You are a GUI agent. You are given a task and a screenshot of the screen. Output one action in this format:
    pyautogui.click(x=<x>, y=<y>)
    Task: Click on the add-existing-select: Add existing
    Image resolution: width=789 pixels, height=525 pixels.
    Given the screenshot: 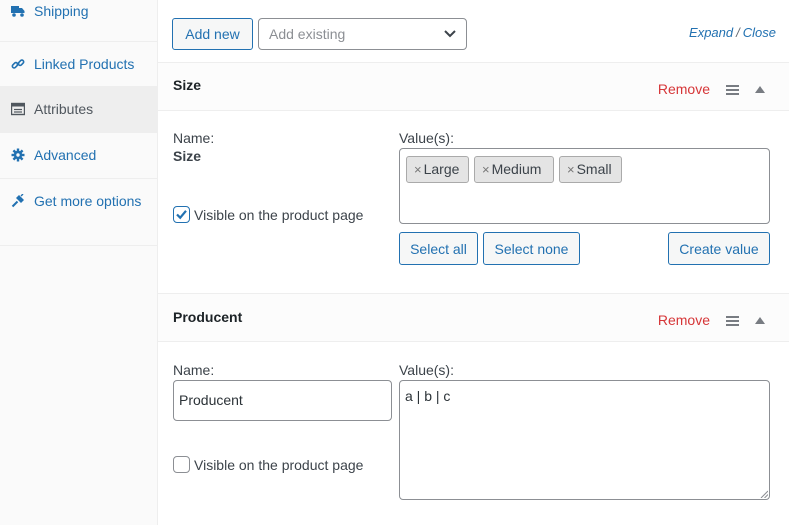 What is the action you would take?
    pyautogui.click(x=362, y=34)
    